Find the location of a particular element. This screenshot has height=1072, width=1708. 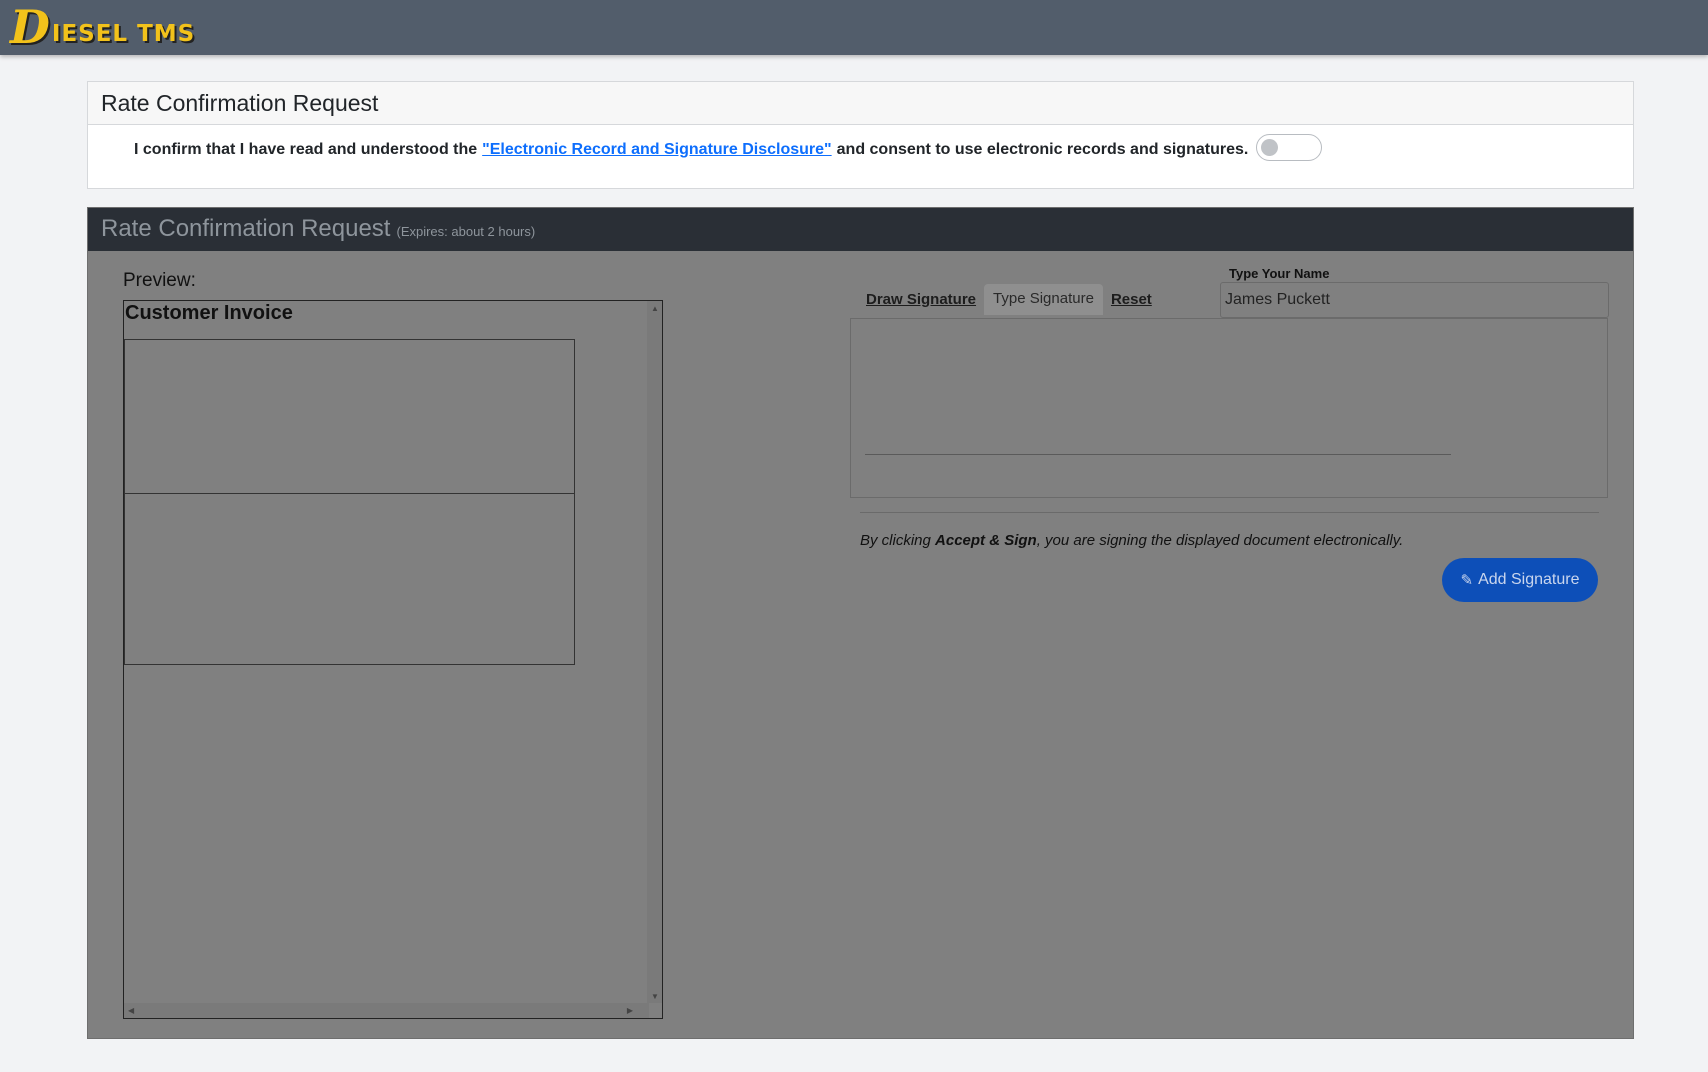

signature-line is located at coordinates (1158, 454).